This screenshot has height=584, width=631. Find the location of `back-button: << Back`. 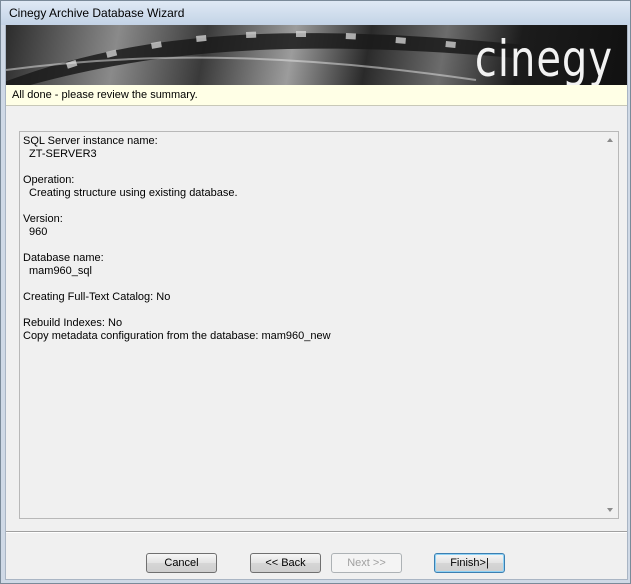

back-button: << Back is located at coordinates (285, 563).